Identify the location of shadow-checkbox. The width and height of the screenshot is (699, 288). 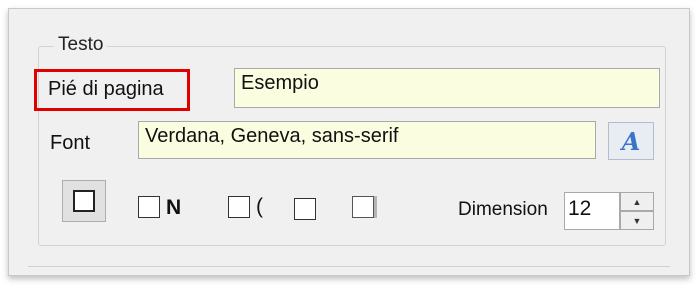
(363, 207).